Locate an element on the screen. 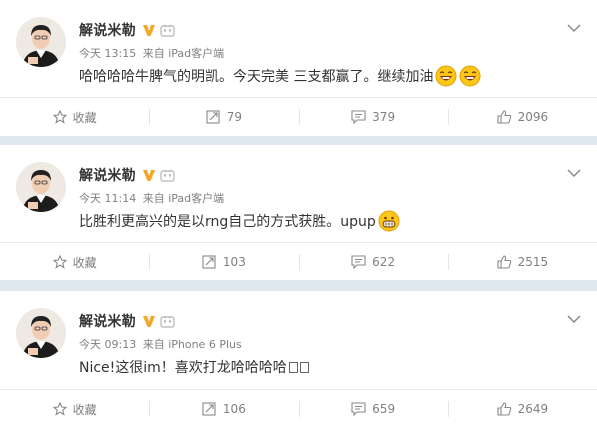 The width and height of the screenshot is (597, 427). repost-button: 103 is located at coordinates (223, 262).